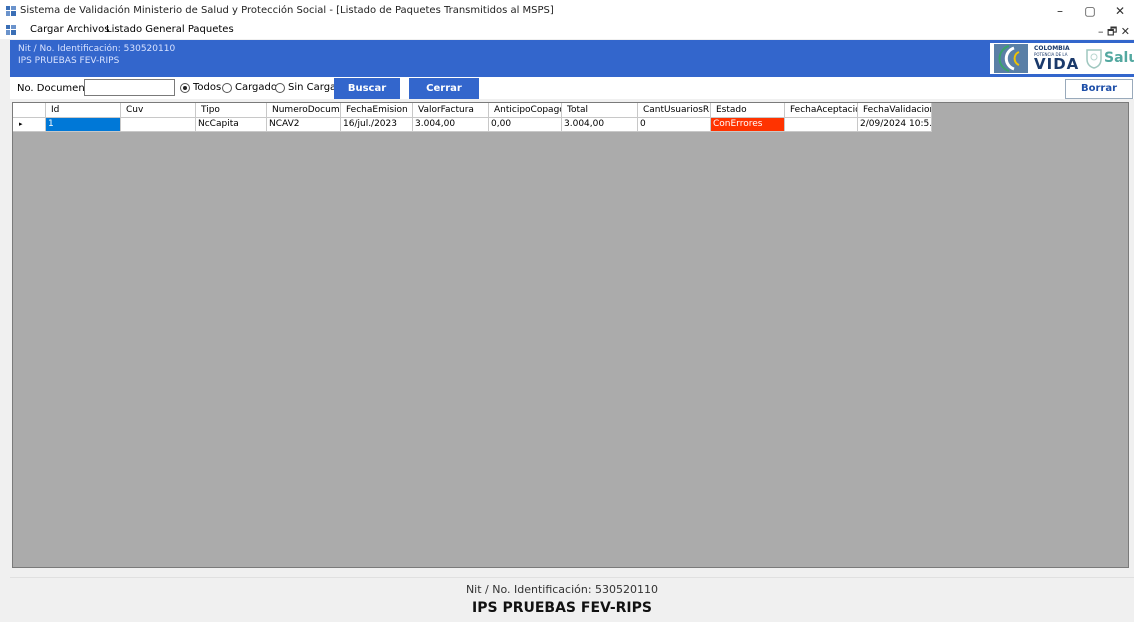 The image size is (1134, 622). What do you see at coordinates (29, 125) in the screenshot?
I see `row-selector: ▸` at bounding box center [29, 125].